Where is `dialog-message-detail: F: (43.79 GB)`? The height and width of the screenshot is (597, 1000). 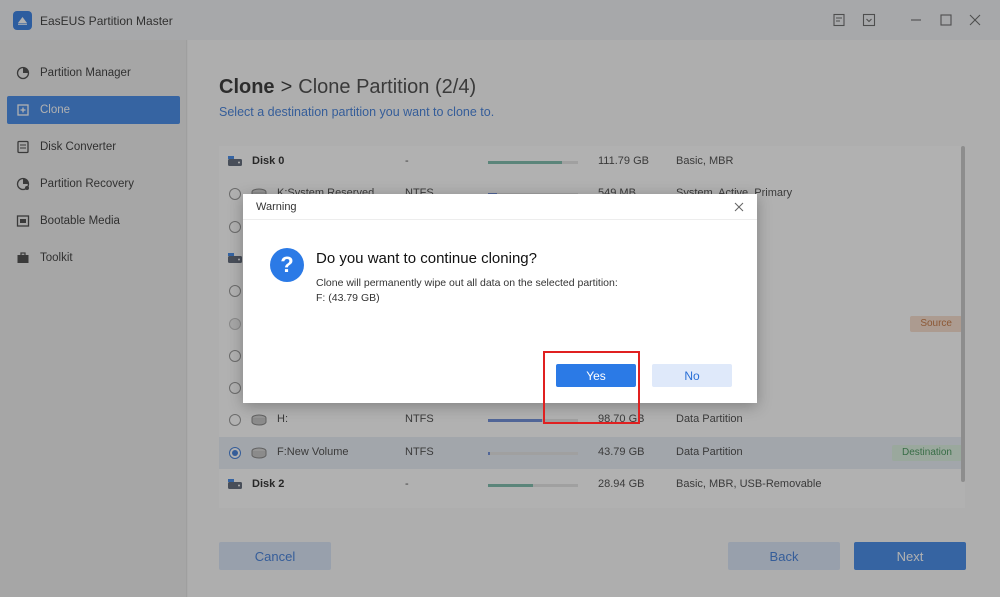 dialog-message-detail: F: (43.79 GB) is located at coordinates (348, 298).